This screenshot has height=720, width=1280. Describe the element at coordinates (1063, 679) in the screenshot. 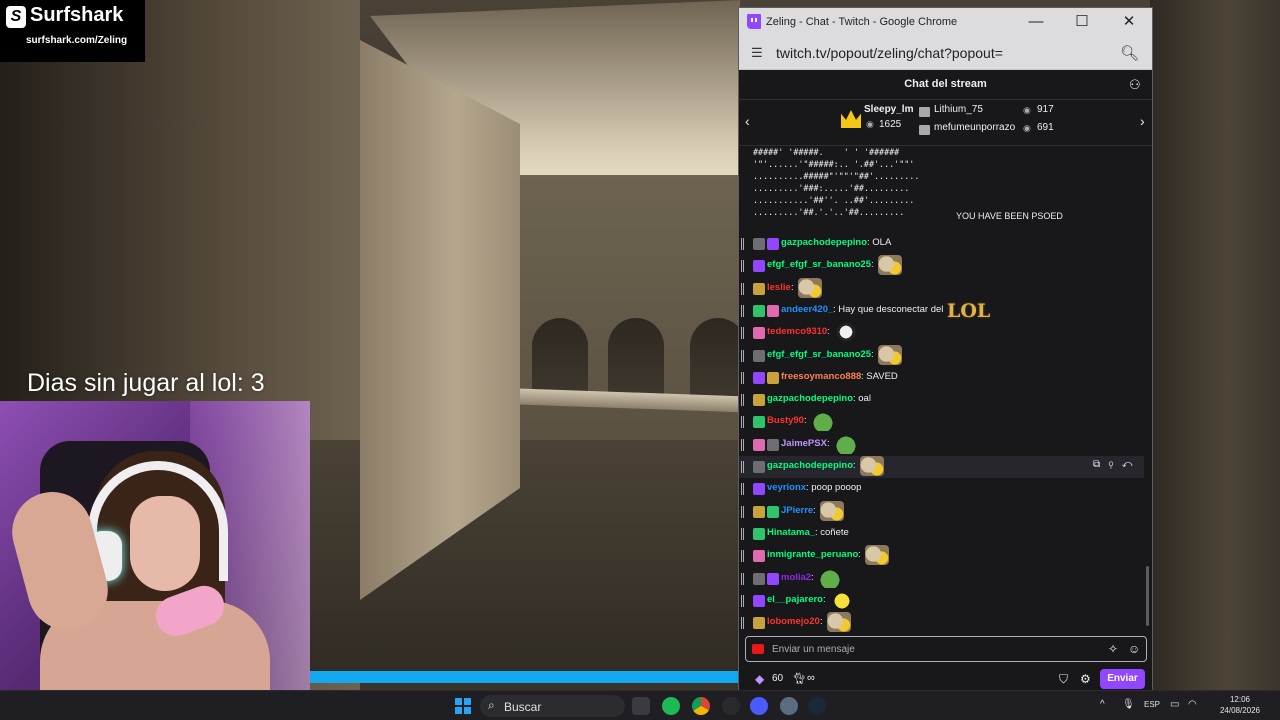

I see `shield-icon: ⛉` at that location.